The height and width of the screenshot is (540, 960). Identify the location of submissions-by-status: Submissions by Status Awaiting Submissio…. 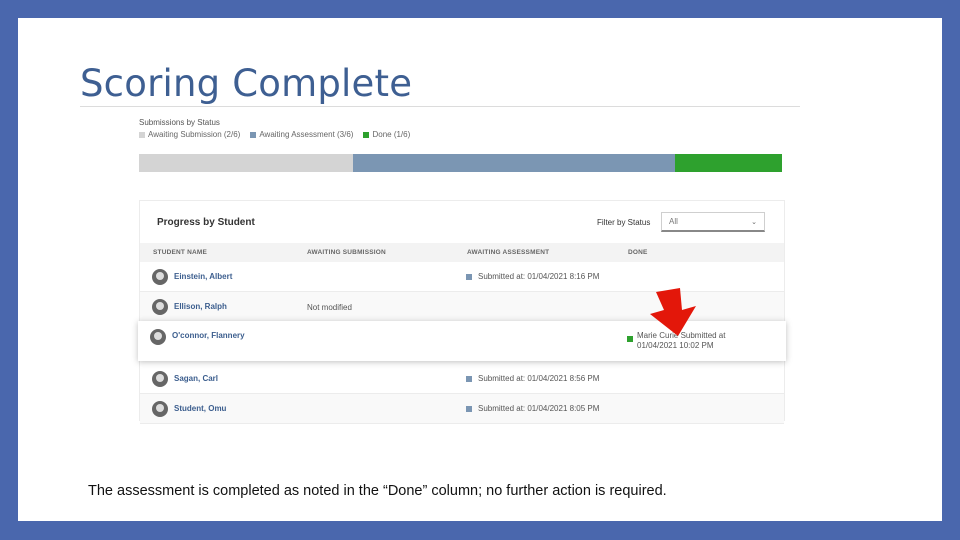
(461, 128).